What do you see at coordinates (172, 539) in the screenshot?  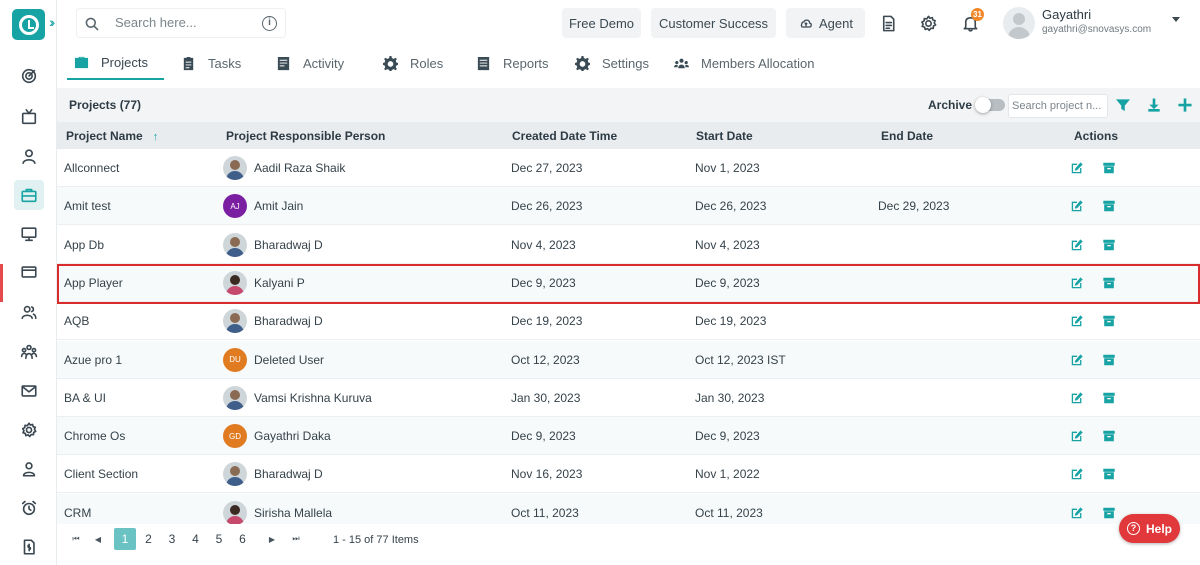 I see `page-3: 3` at bounding box center [172, 539].